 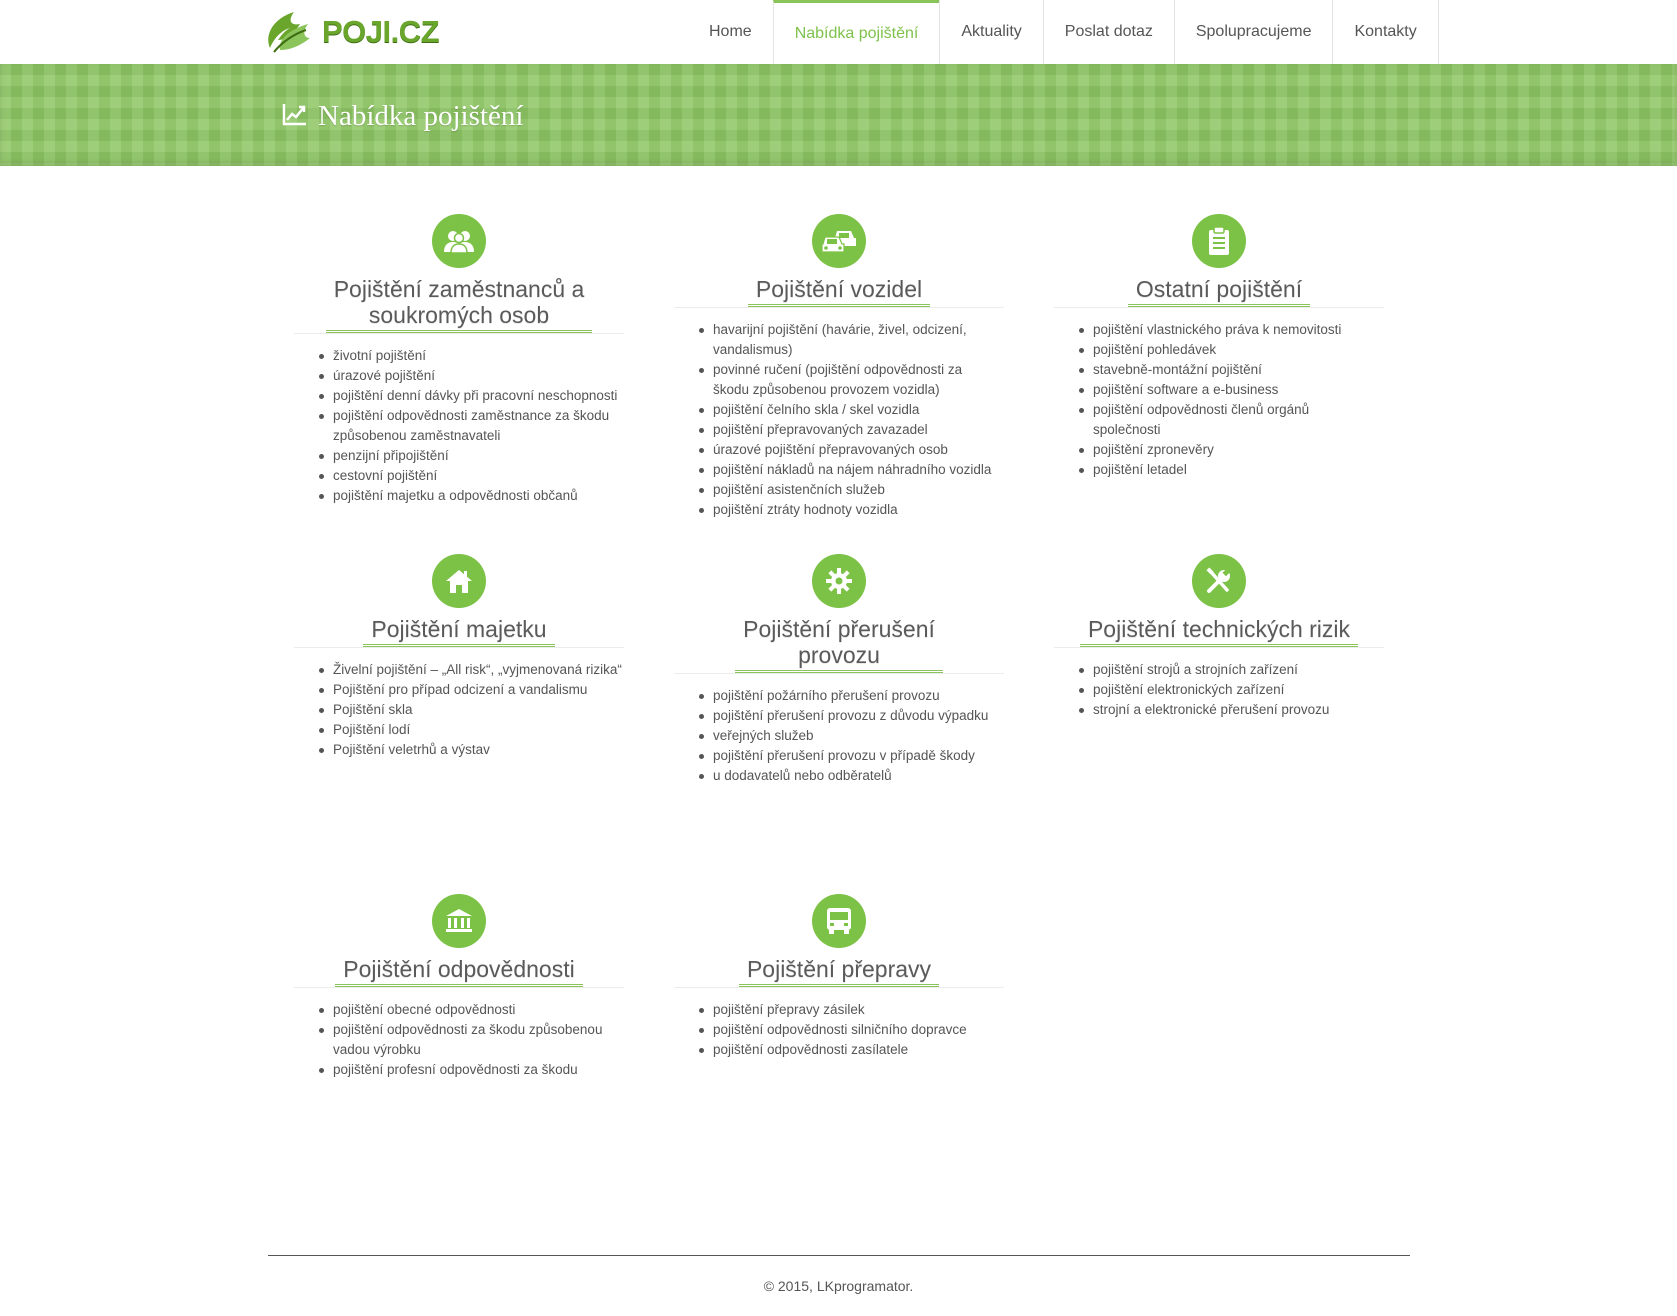 What do you see at coordinates (851, 410) in the screenshot?
I see `list-item: pojištění čelního skla / skel vozidla` at bounding box center [851, 410].